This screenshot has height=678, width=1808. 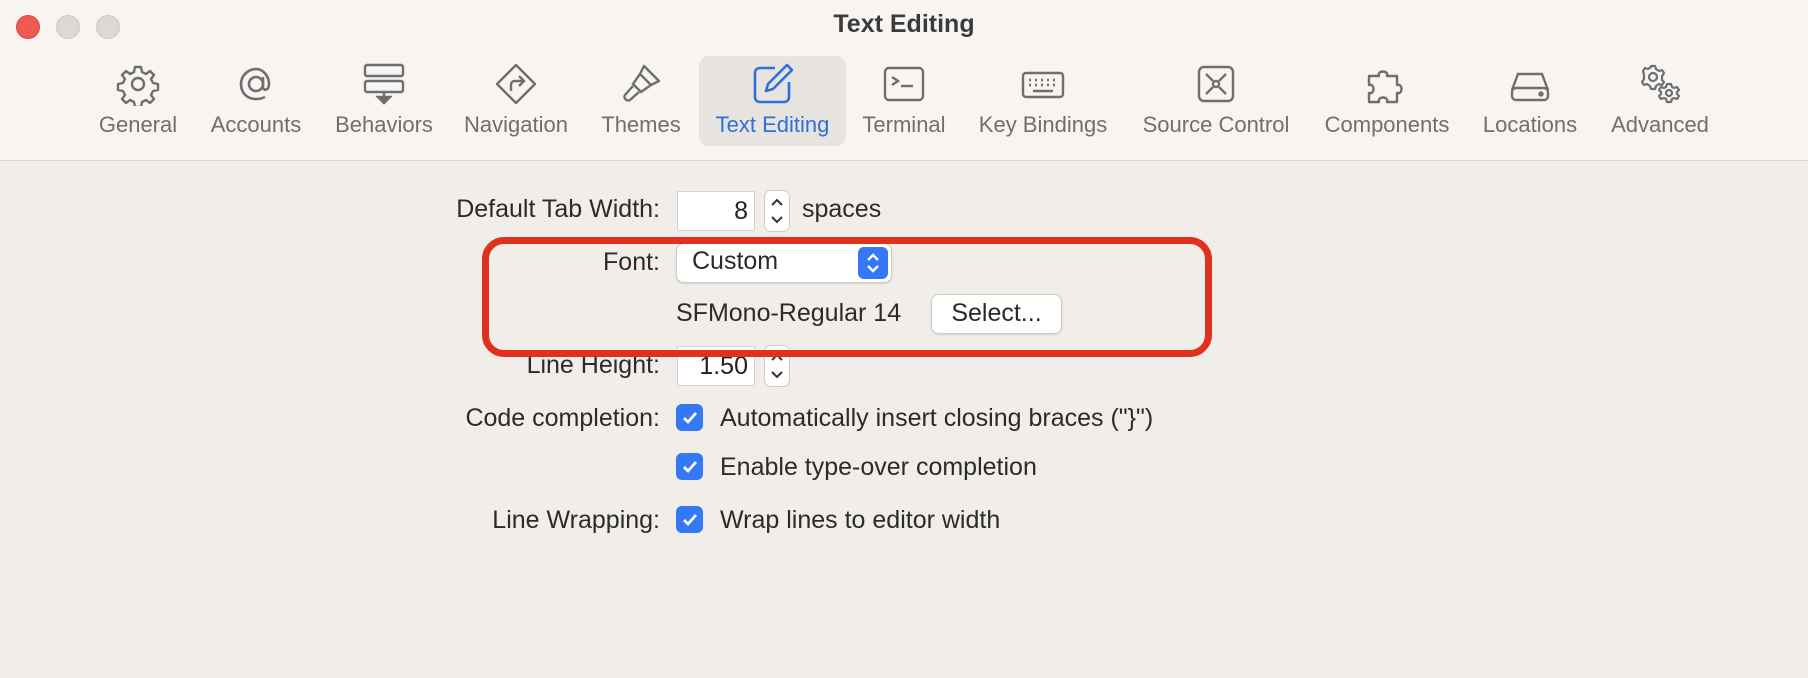 I want to click on tab-themes: Themes, so click(x=641, y=101).